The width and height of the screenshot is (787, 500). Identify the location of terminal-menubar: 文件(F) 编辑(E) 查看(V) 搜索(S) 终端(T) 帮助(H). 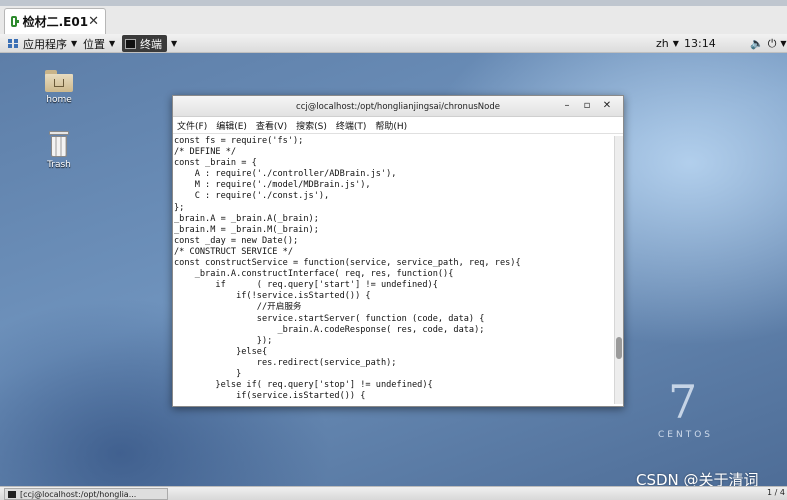
(398, 125).